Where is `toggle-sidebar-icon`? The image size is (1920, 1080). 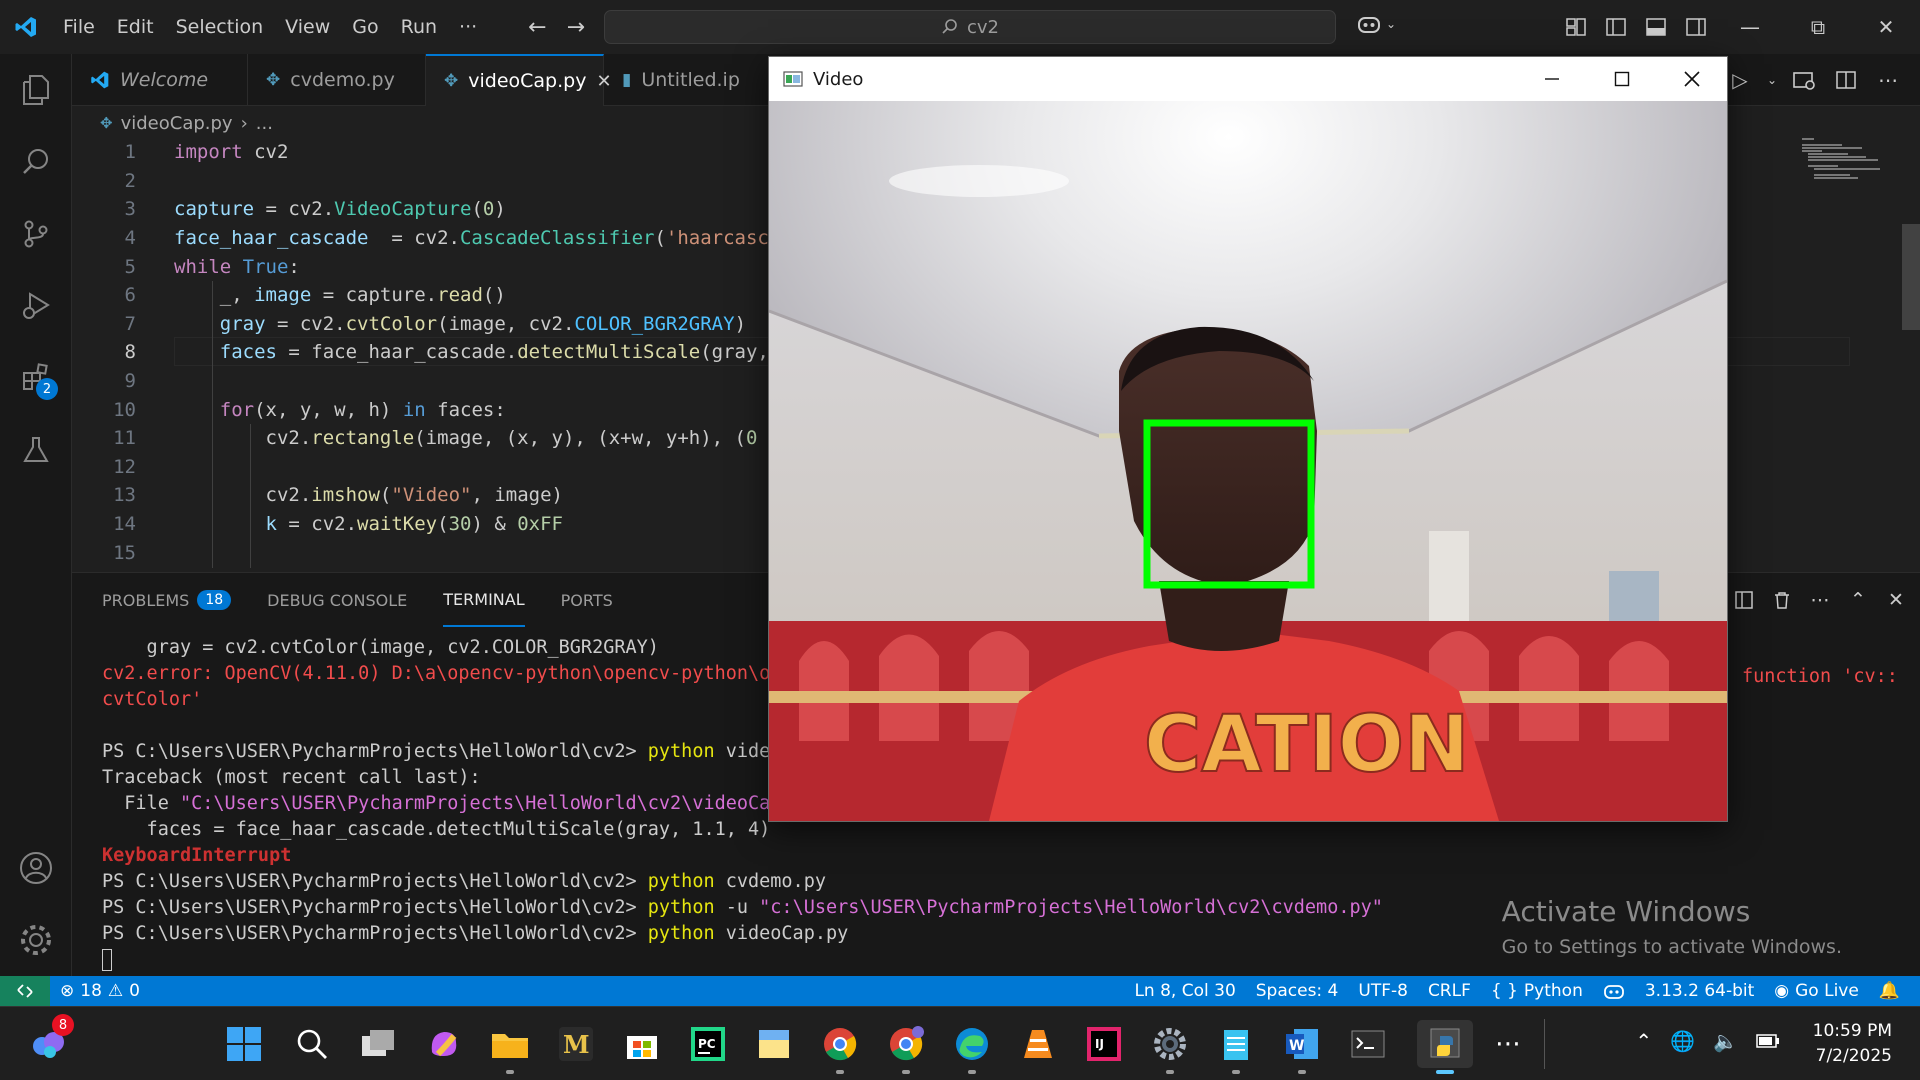
toggle-sidebar-icon is located at coordinates (1616, 27).